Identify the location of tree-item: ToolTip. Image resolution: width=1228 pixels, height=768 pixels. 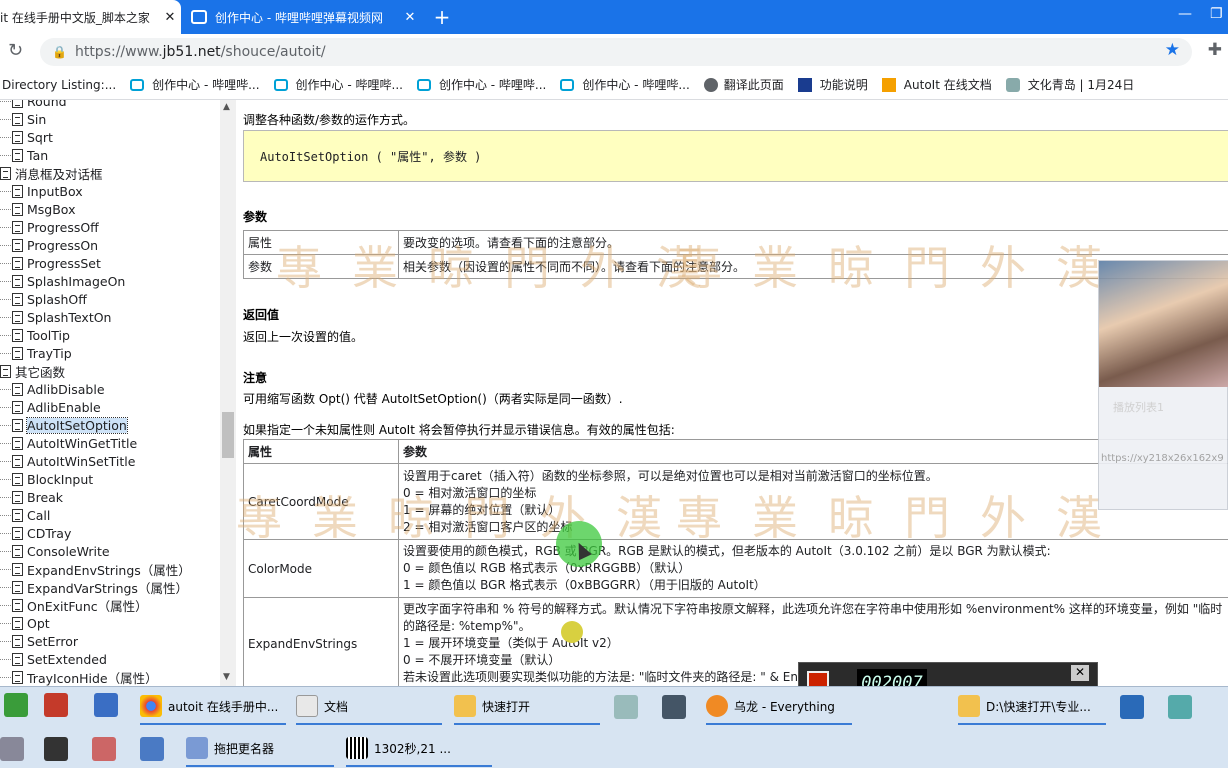
(110, 335).